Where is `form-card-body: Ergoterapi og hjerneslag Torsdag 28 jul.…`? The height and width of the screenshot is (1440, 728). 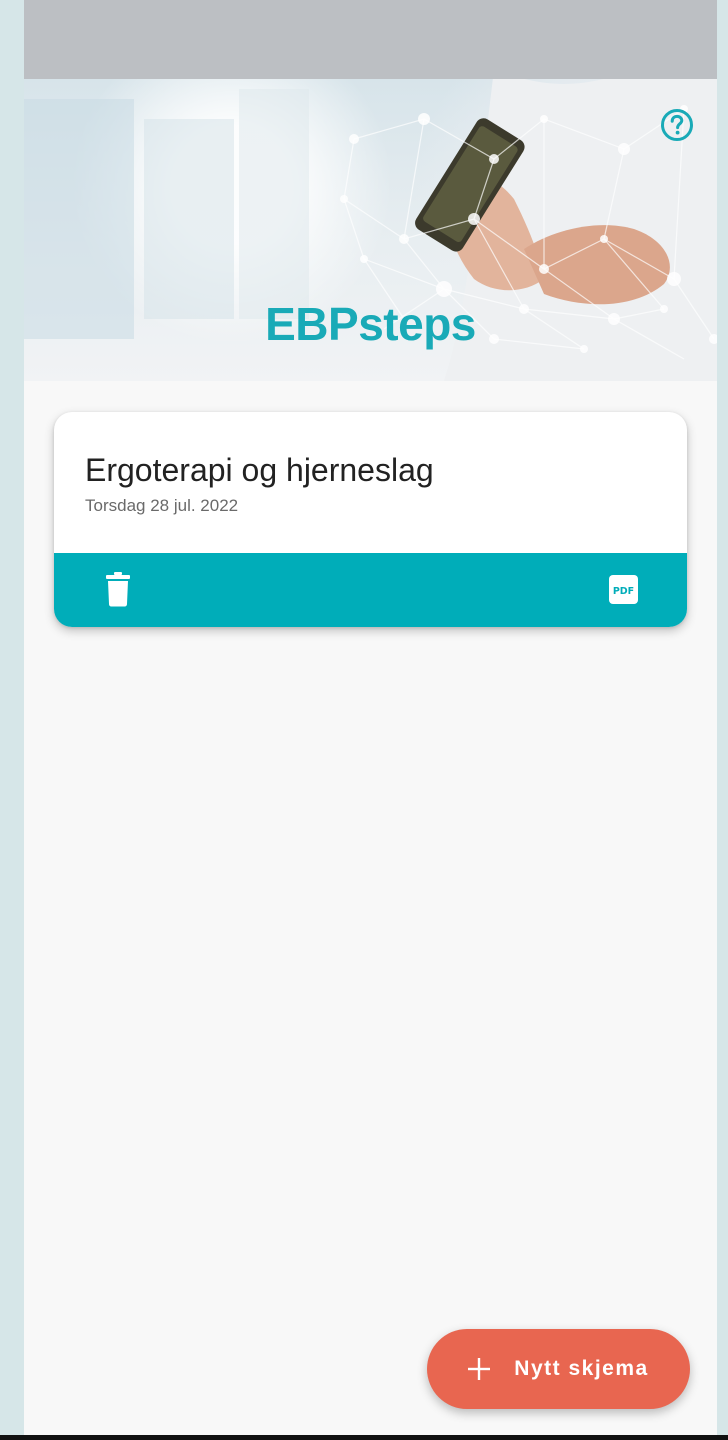 form-card-body: Ergoterapi og hjerneslag Torsdag 28 jul.… is located at coordinates (370, 482).